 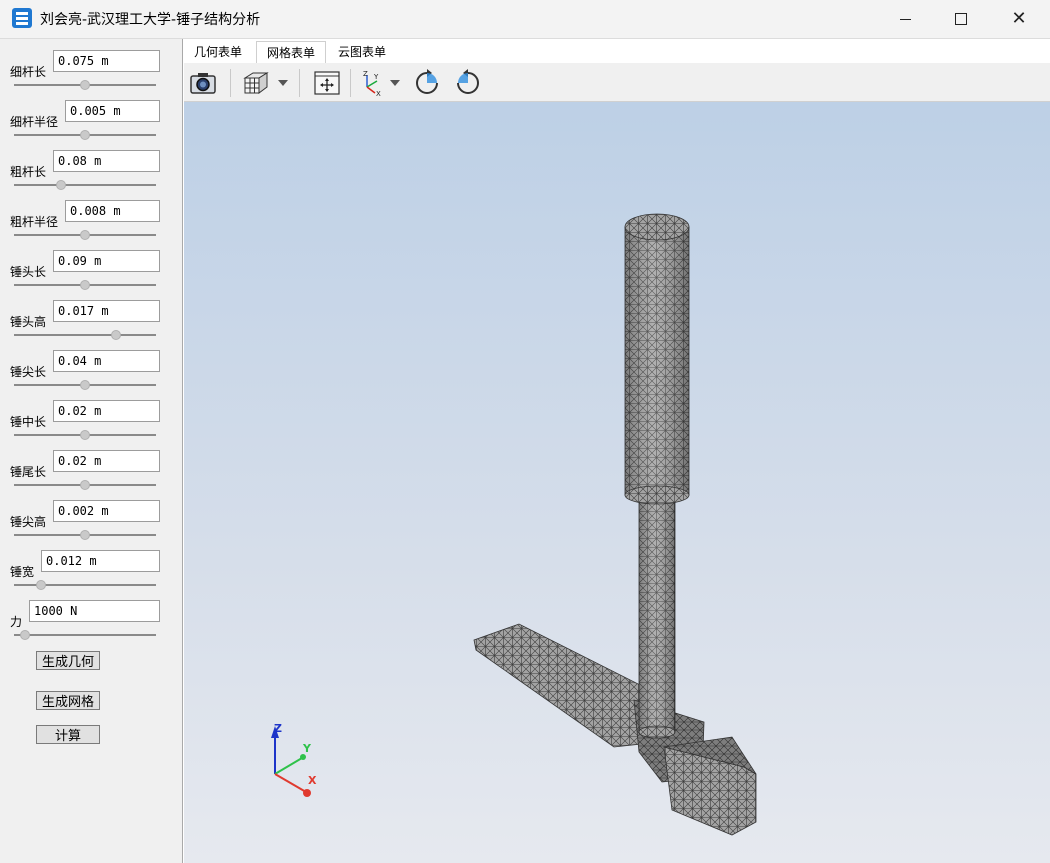 What do you see at coordinates (34, 122) in the screenshot?
I see `param-label: 细杆半径` at bounding box center [34, 122].